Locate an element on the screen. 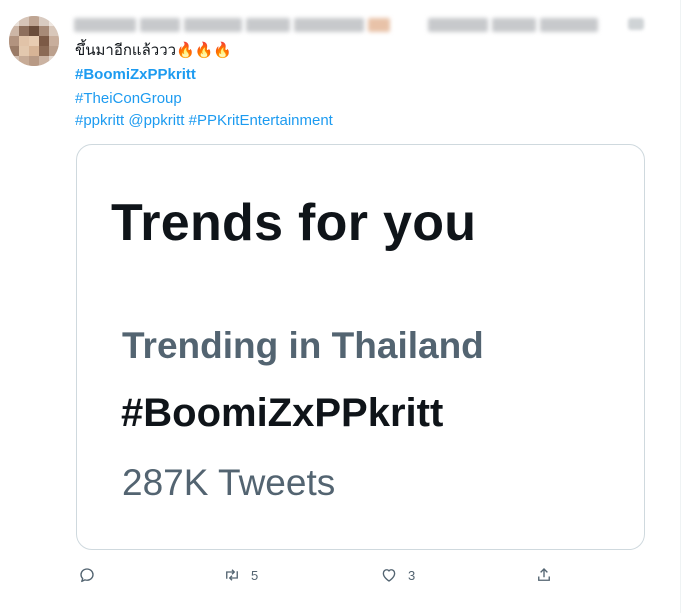  like-button: 3 is located at coordinates (397, 575).